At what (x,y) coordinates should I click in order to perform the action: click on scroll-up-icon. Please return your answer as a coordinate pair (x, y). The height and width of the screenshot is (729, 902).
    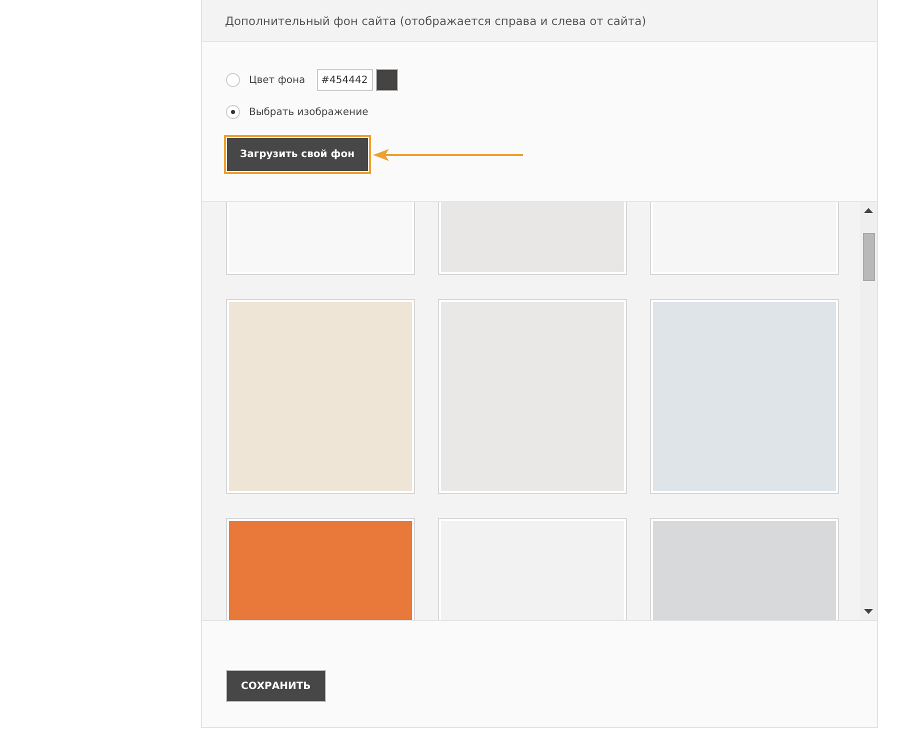
    Looking at the image, I should click on (868, 210).